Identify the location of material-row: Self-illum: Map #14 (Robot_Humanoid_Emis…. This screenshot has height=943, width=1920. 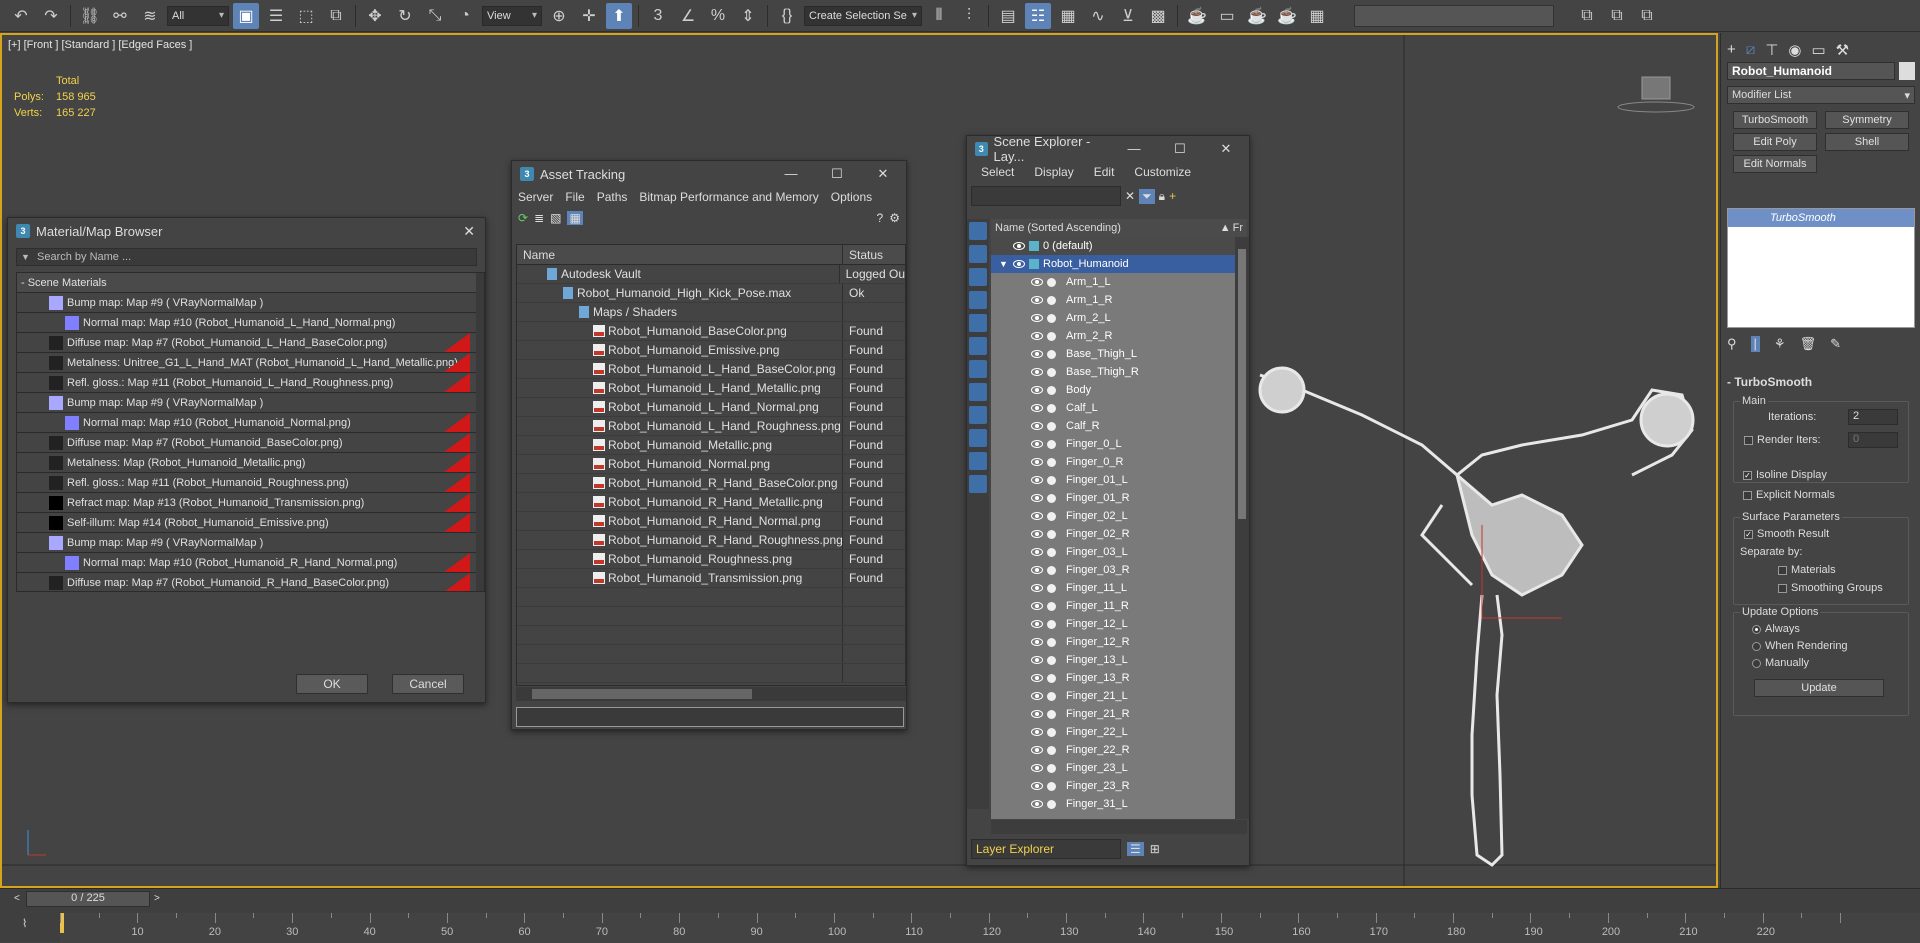
(250, 523).